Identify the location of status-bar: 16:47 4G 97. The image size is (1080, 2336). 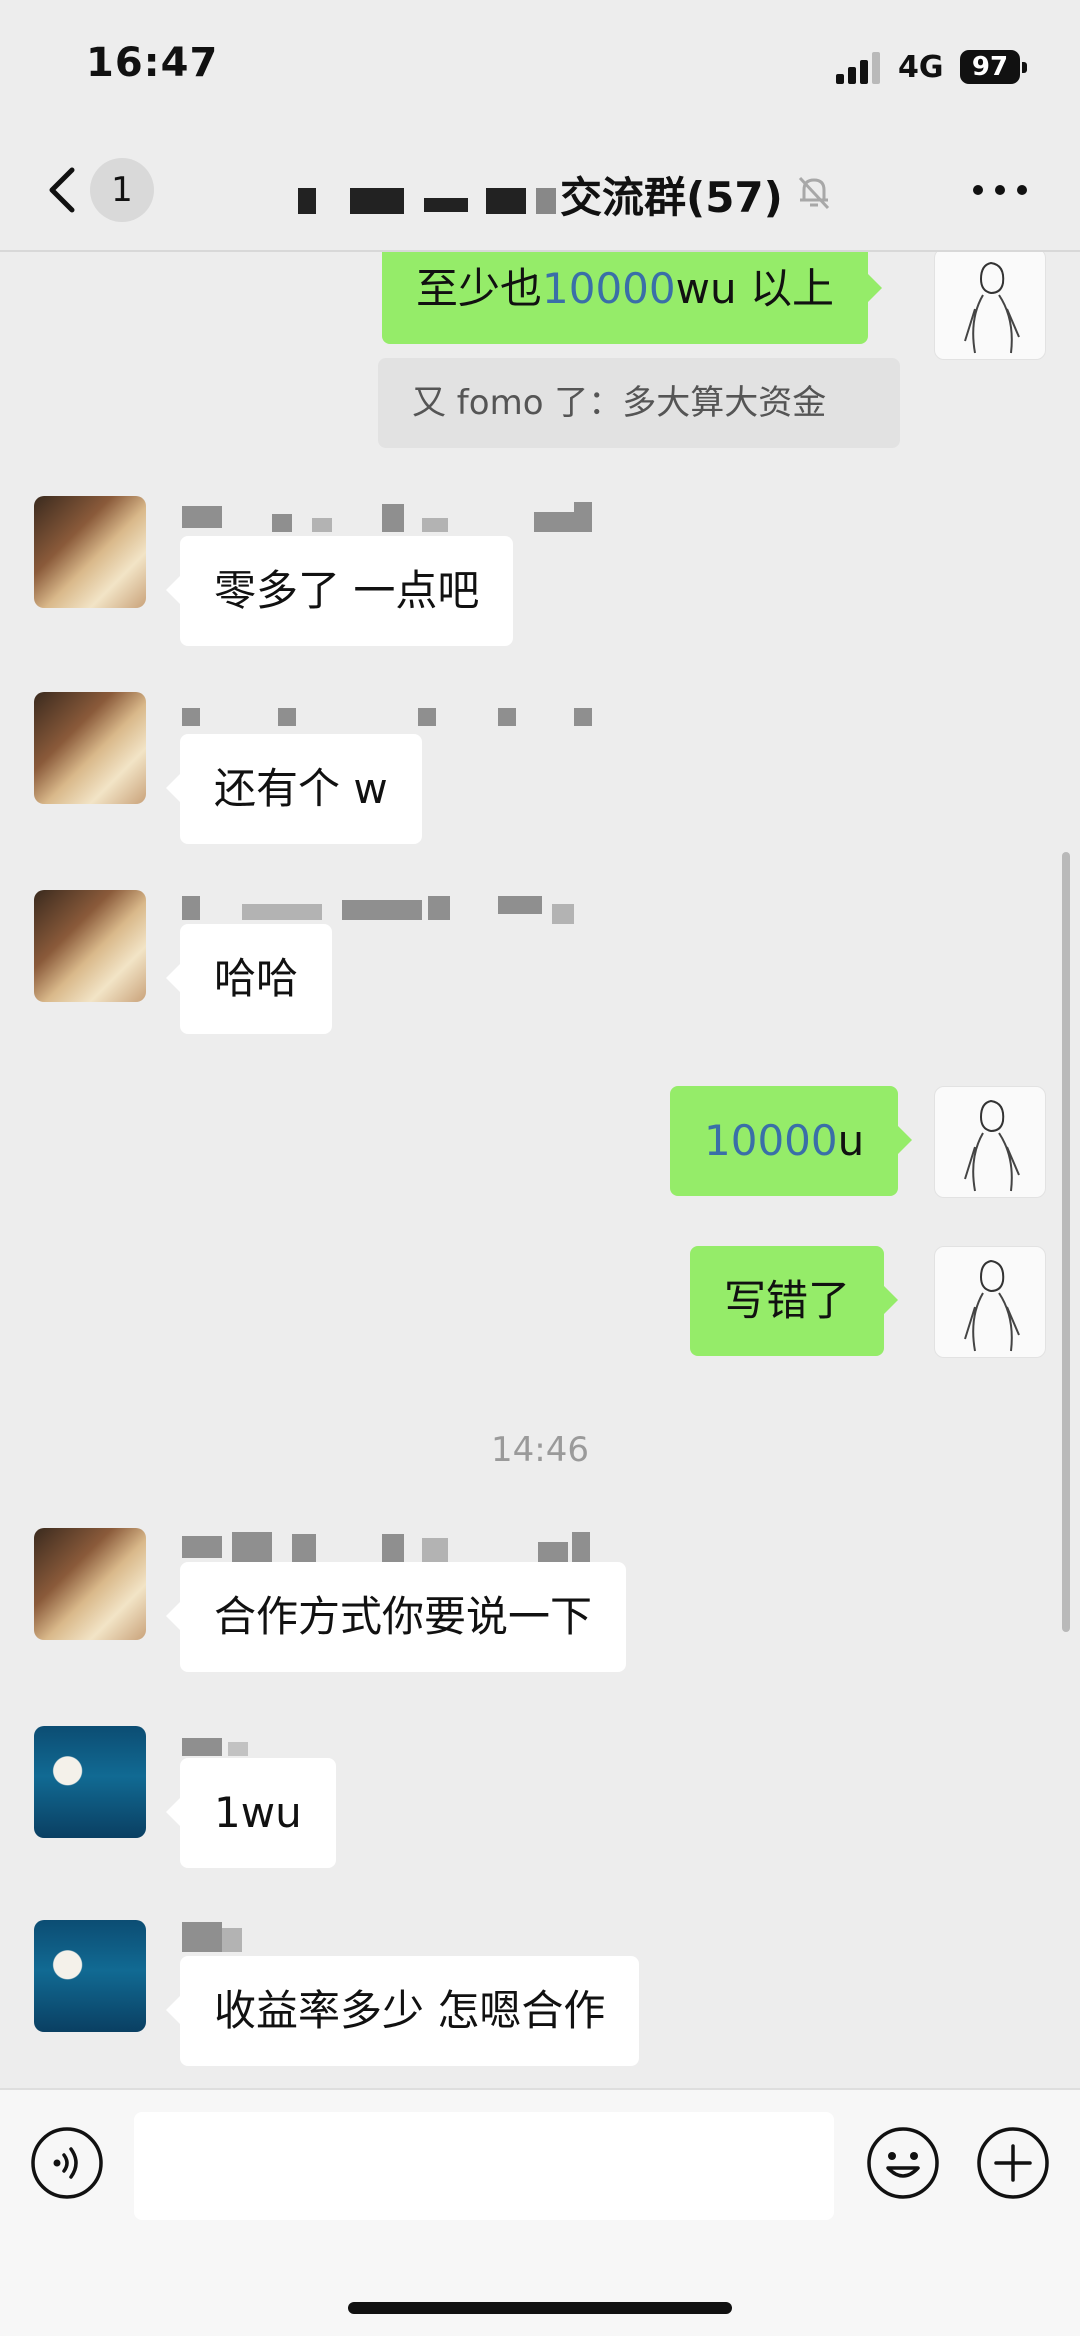
(540, 65).